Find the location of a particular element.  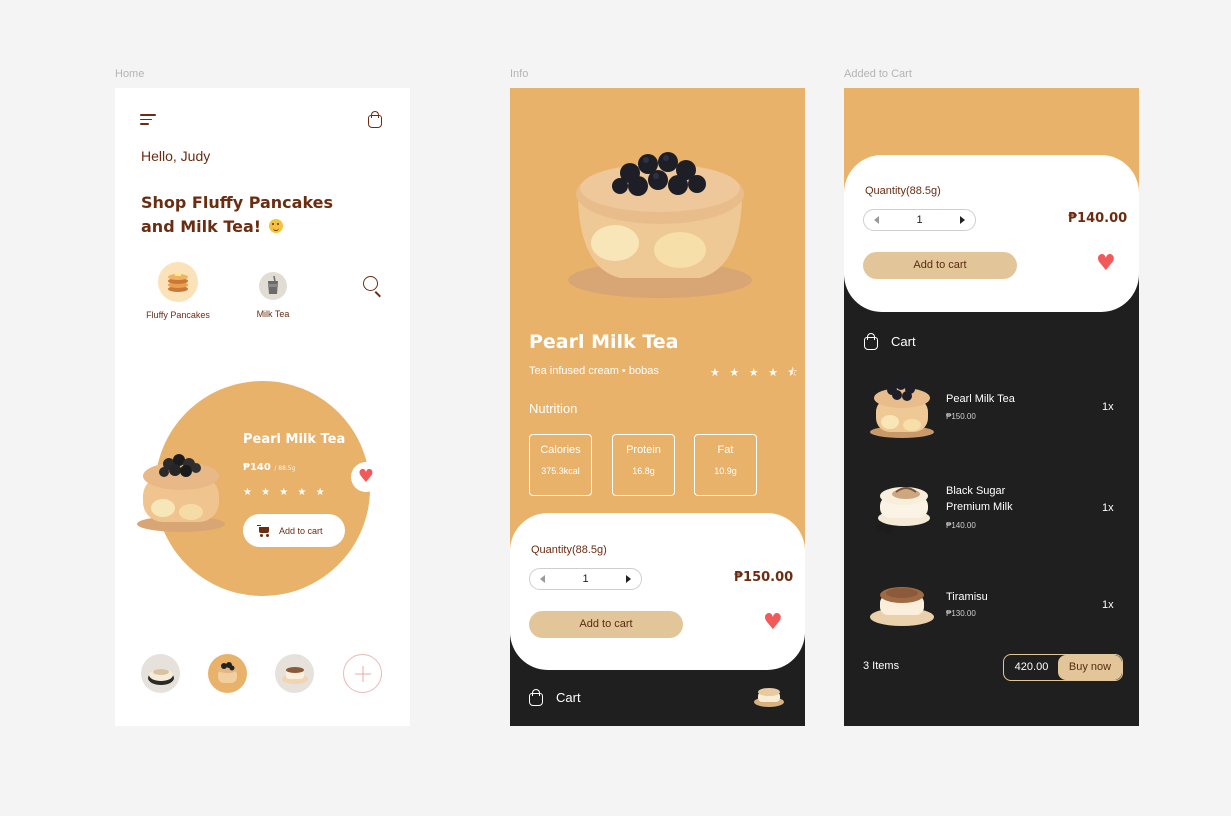

nutrition-value: 16.8g is located at coordinates (643, 471).